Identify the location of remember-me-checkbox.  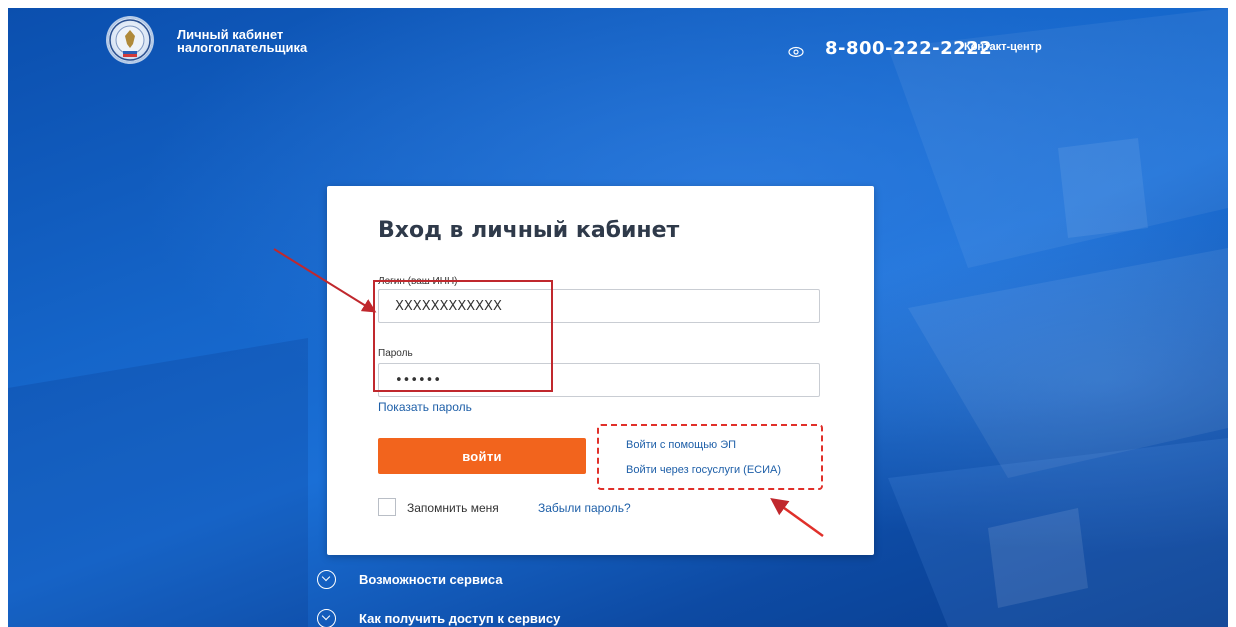
(387, 507).